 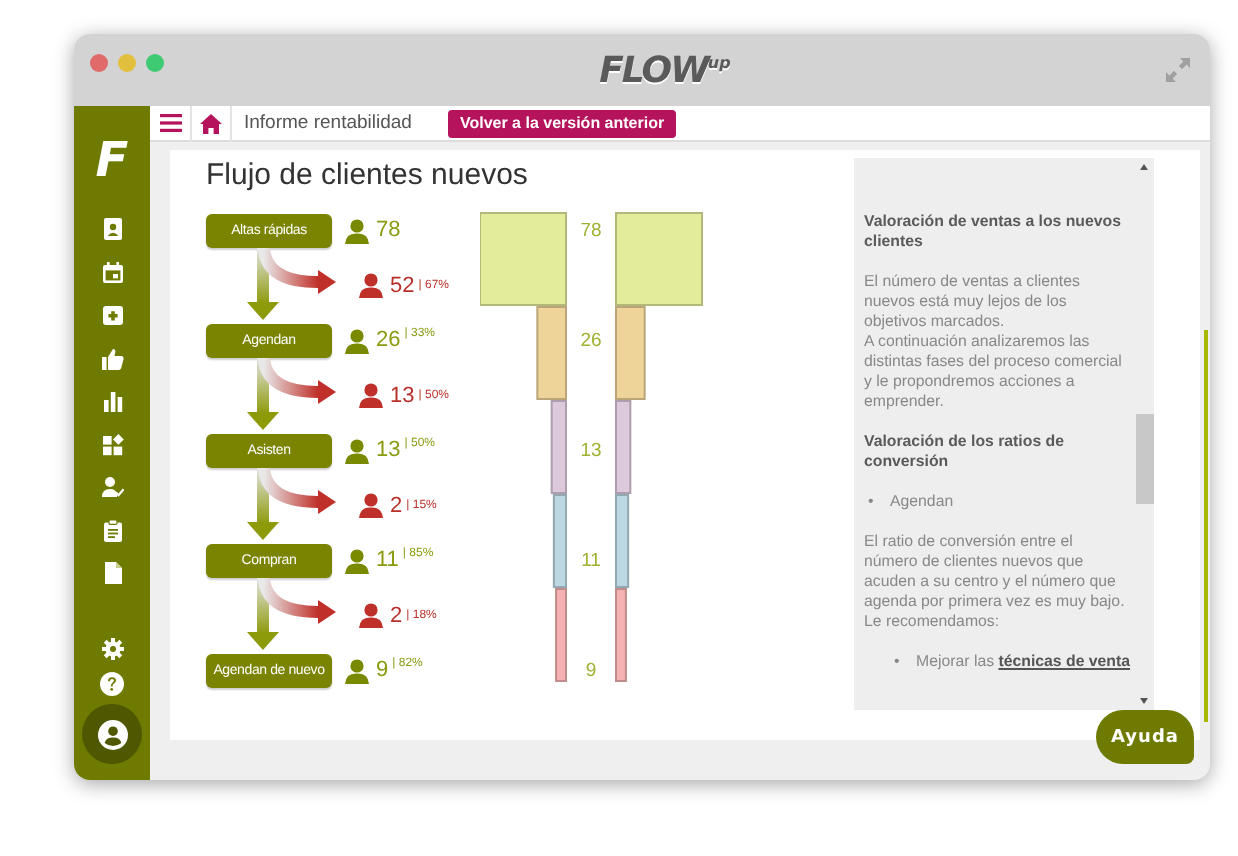 I want to click on user-icon, so click(x=112, y=734).